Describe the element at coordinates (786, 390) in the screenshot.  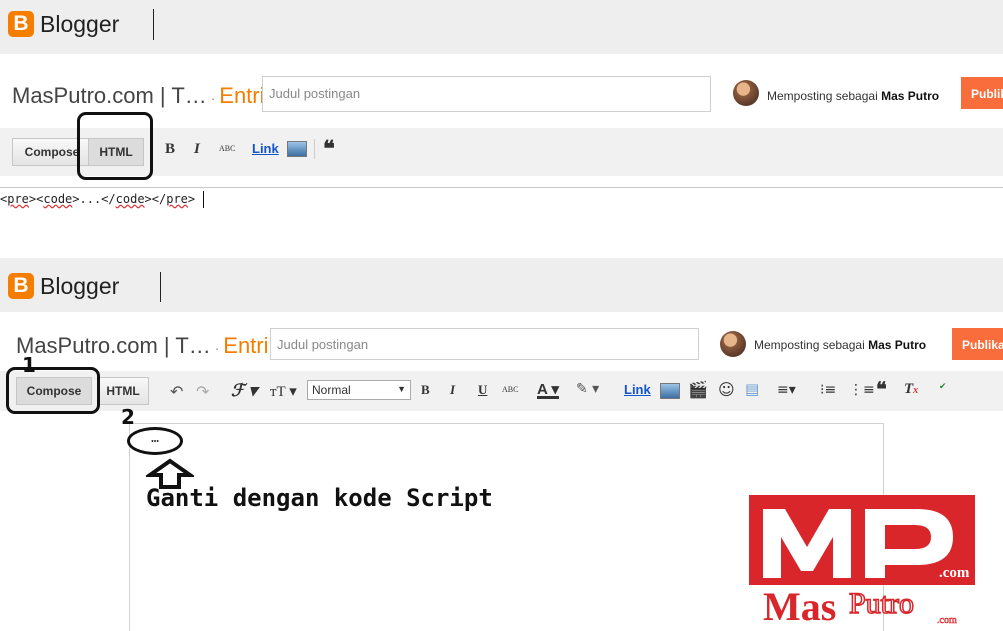
I see `align-icon: ≡▾` at that location.